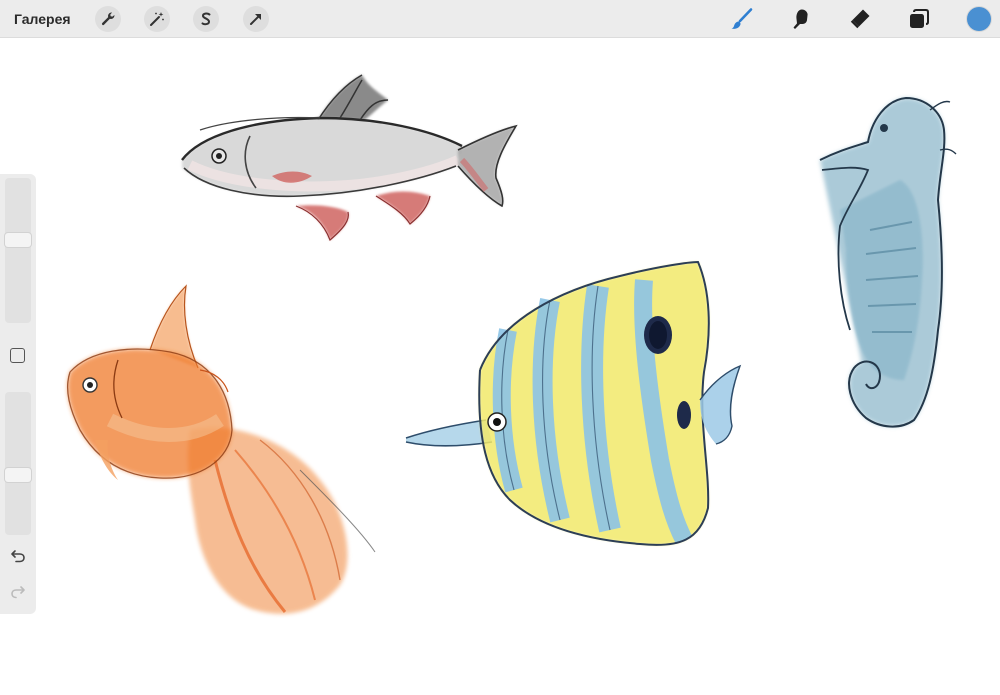 The height and width of the screenshot is (695, 1000). Describe the element at coordinates (18, 475) in the screenshot. I see `opacity-thumb` at that location.